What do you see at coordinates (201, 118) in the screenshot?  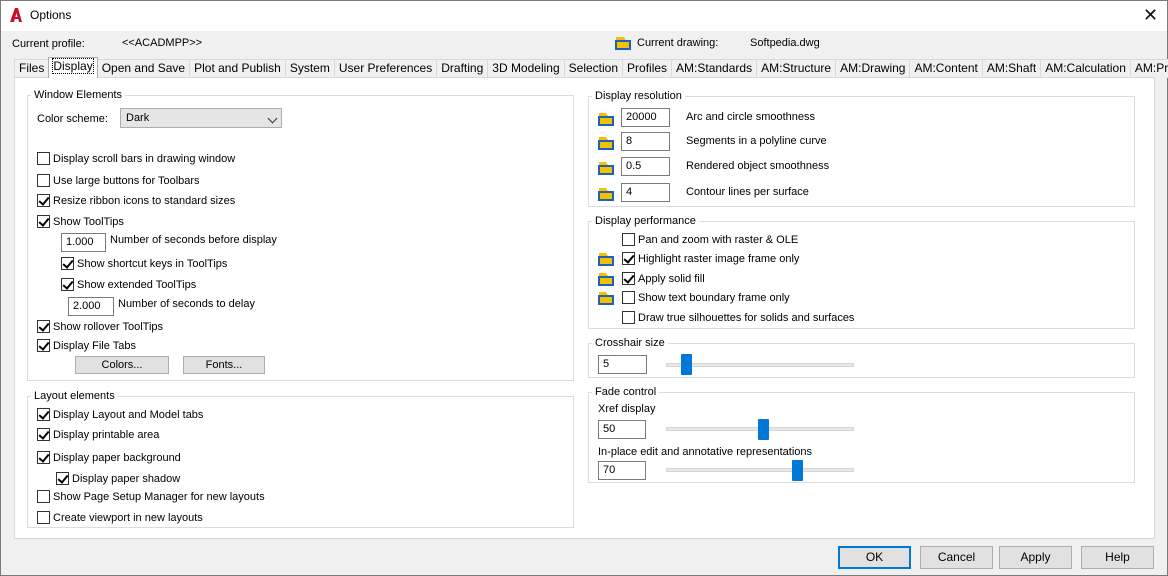 I see `color-scheme-dropdown: Dark` at bounding box center [201, 118].